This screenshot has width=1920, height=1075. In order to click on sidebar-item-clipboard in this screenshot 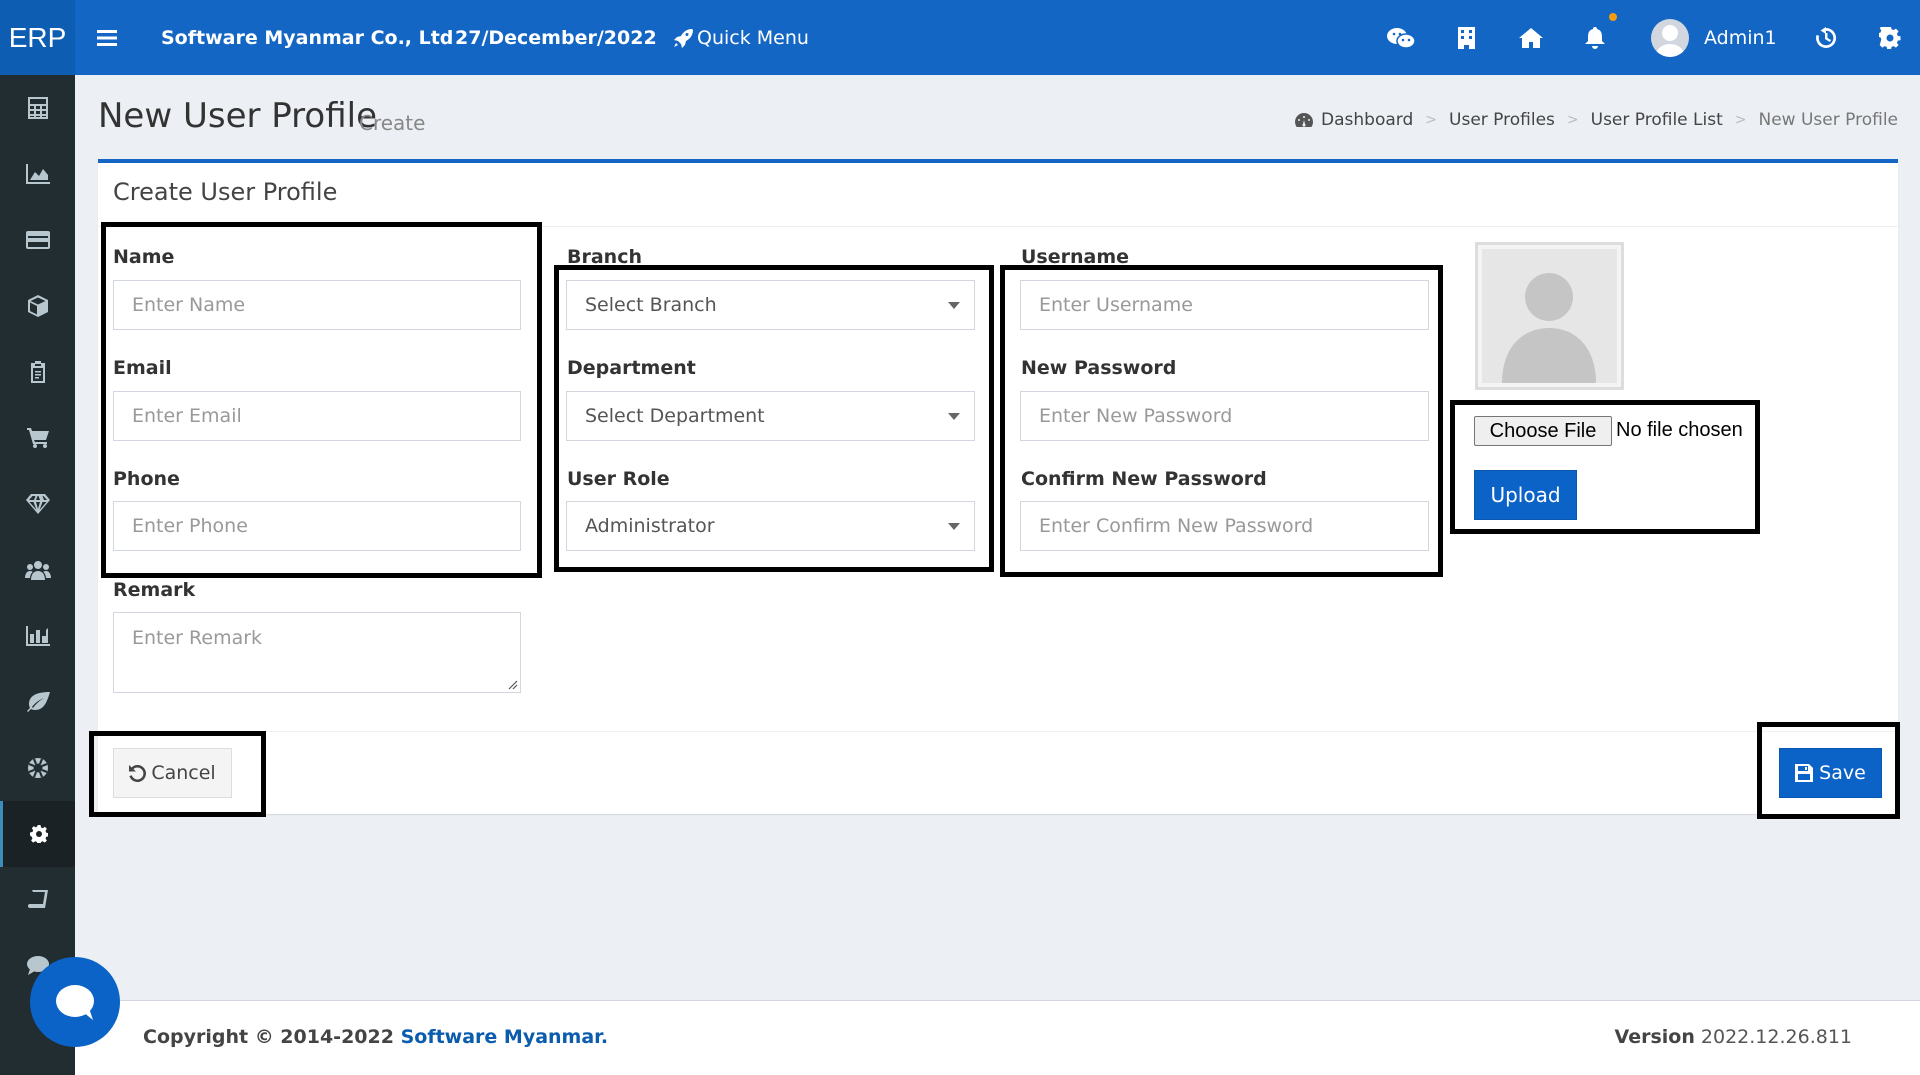, I will do `click(37, 372)`.